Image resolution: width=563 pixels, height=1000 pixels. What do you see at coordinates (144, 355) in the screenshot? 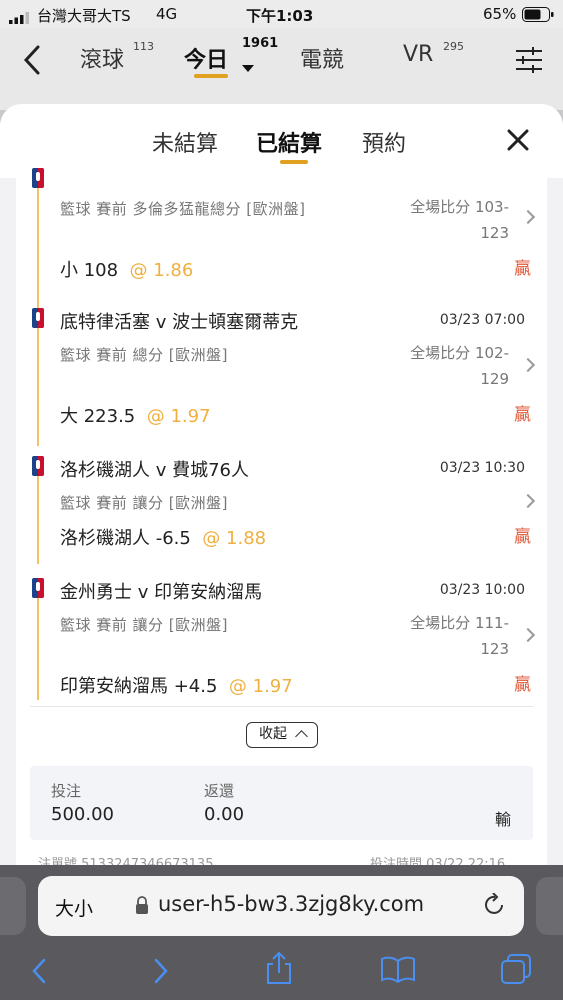
I see `bet-info: 籃球 賽前 總分 [歐洲盤]` at bounding box center [144, 355].